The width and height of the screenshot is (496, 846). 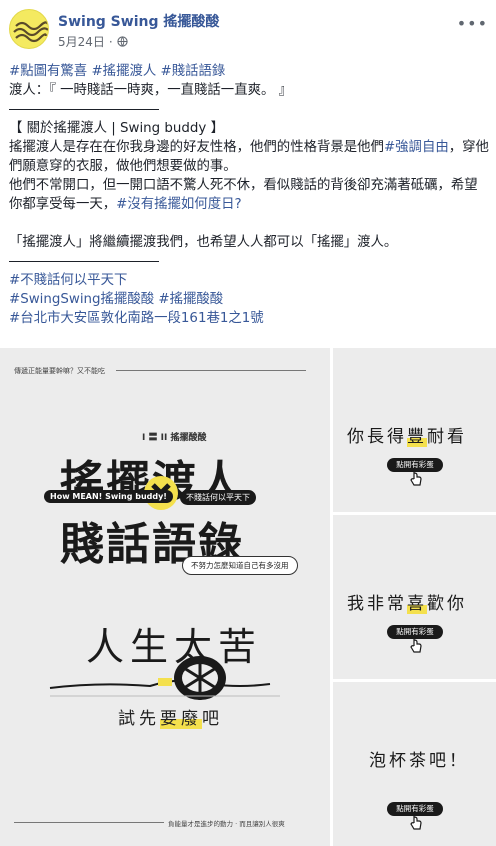 What do you see at coordinates (218, 497) in the screenshot?
I see `poster-sub-pill: 不賤話何以平天下` at bounding box center [218, 497].